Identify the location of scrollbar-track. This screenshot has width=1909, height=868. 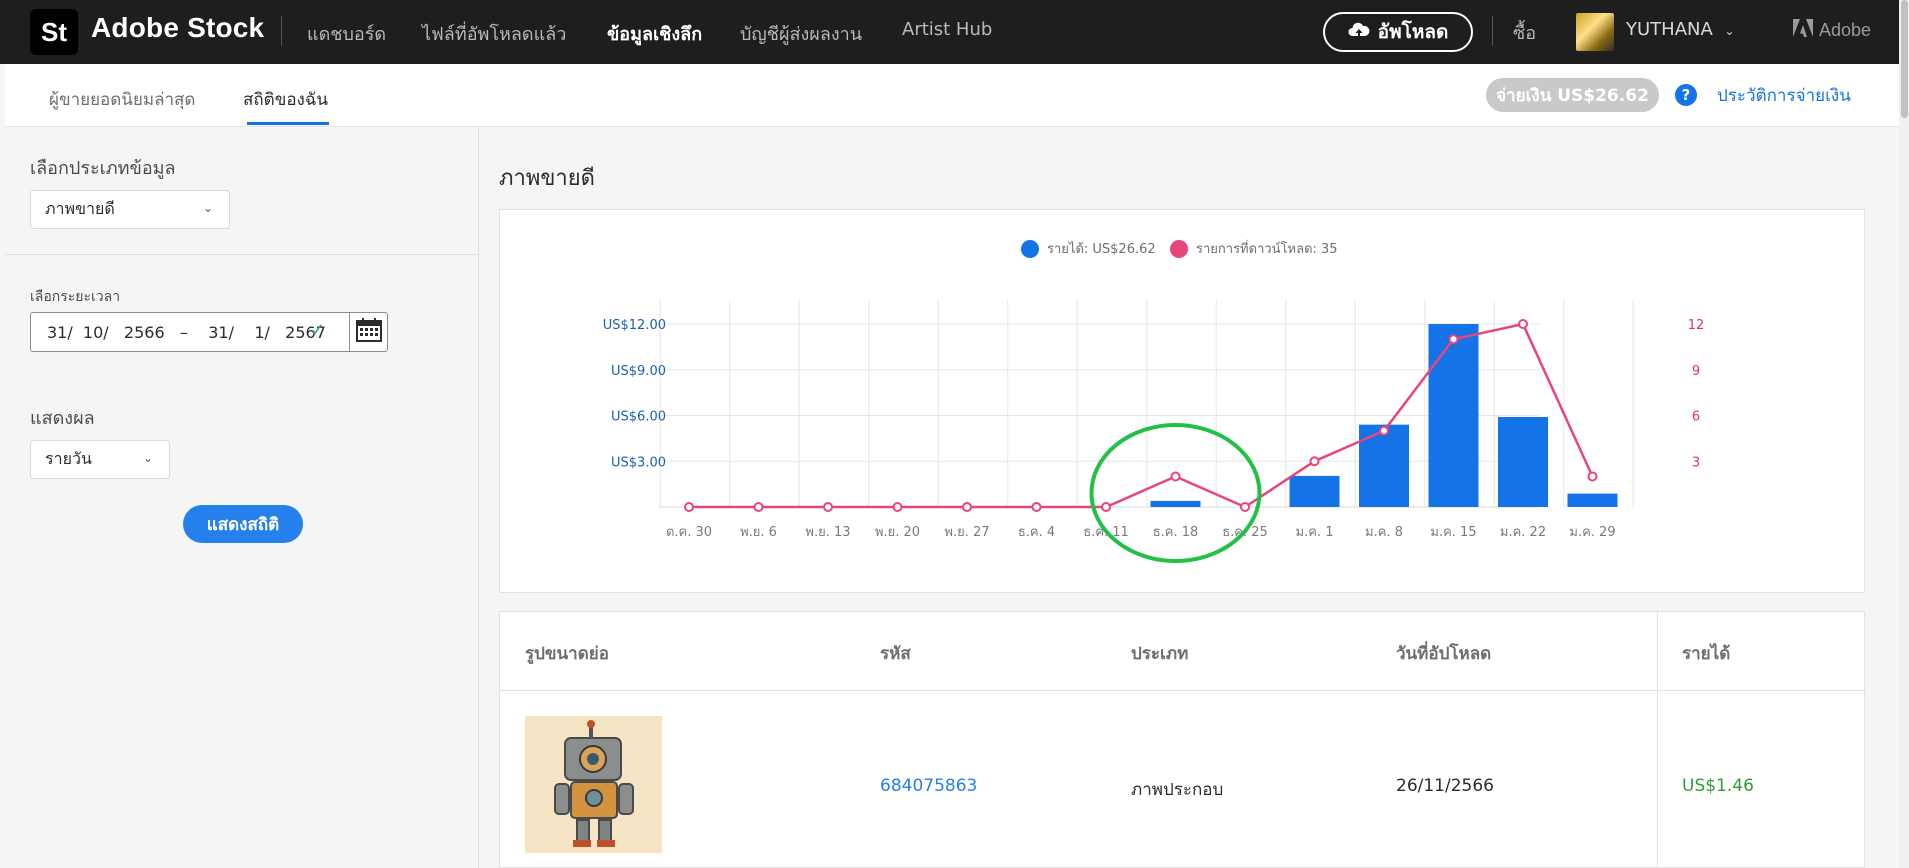
(1904, 434).